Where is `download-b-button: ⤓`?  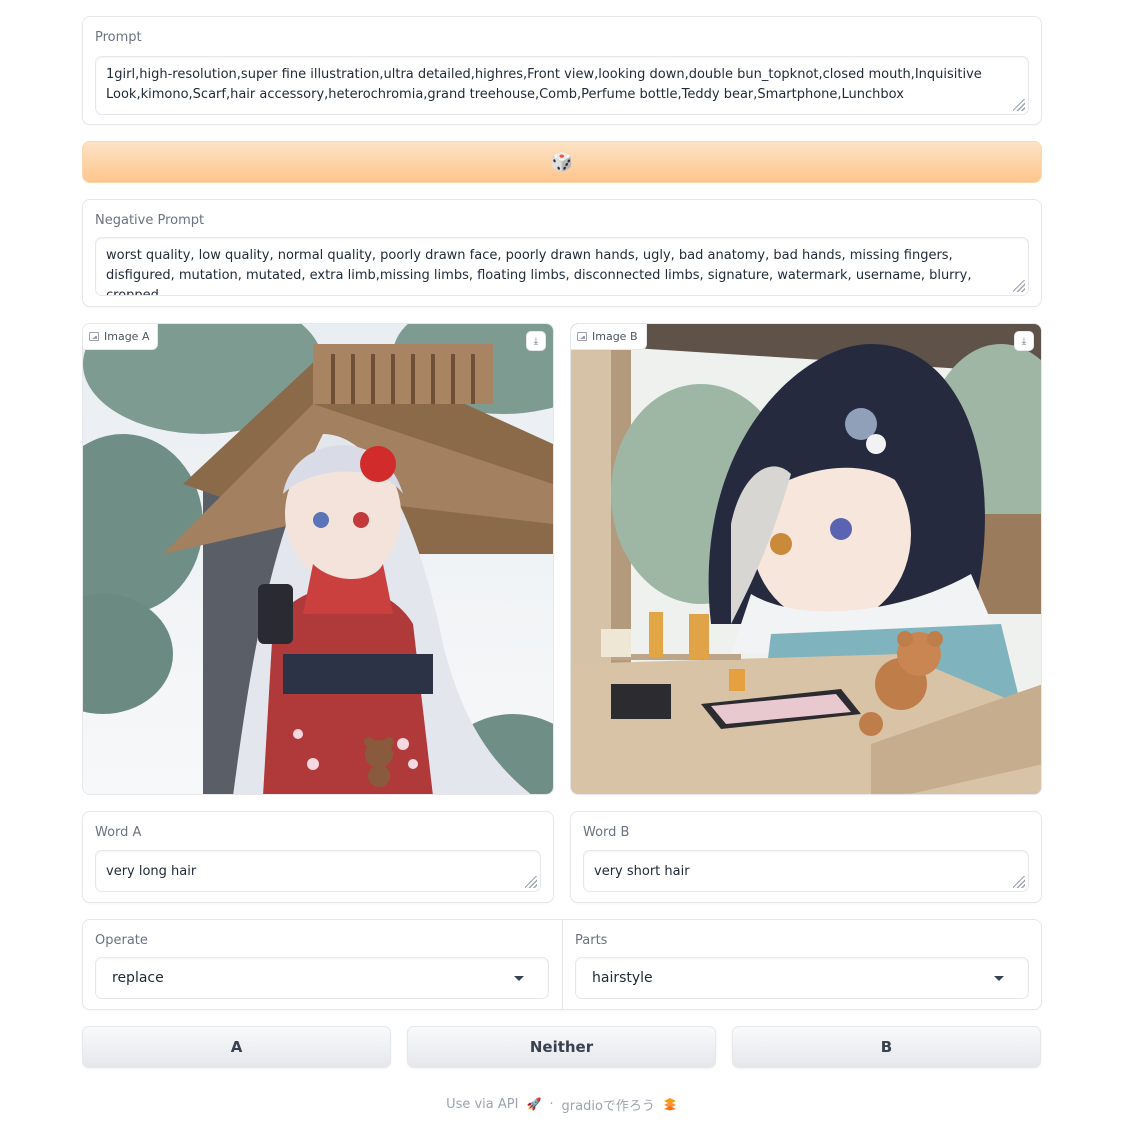 download-b-button: ⤓ is located at coordinates (1024, 341).